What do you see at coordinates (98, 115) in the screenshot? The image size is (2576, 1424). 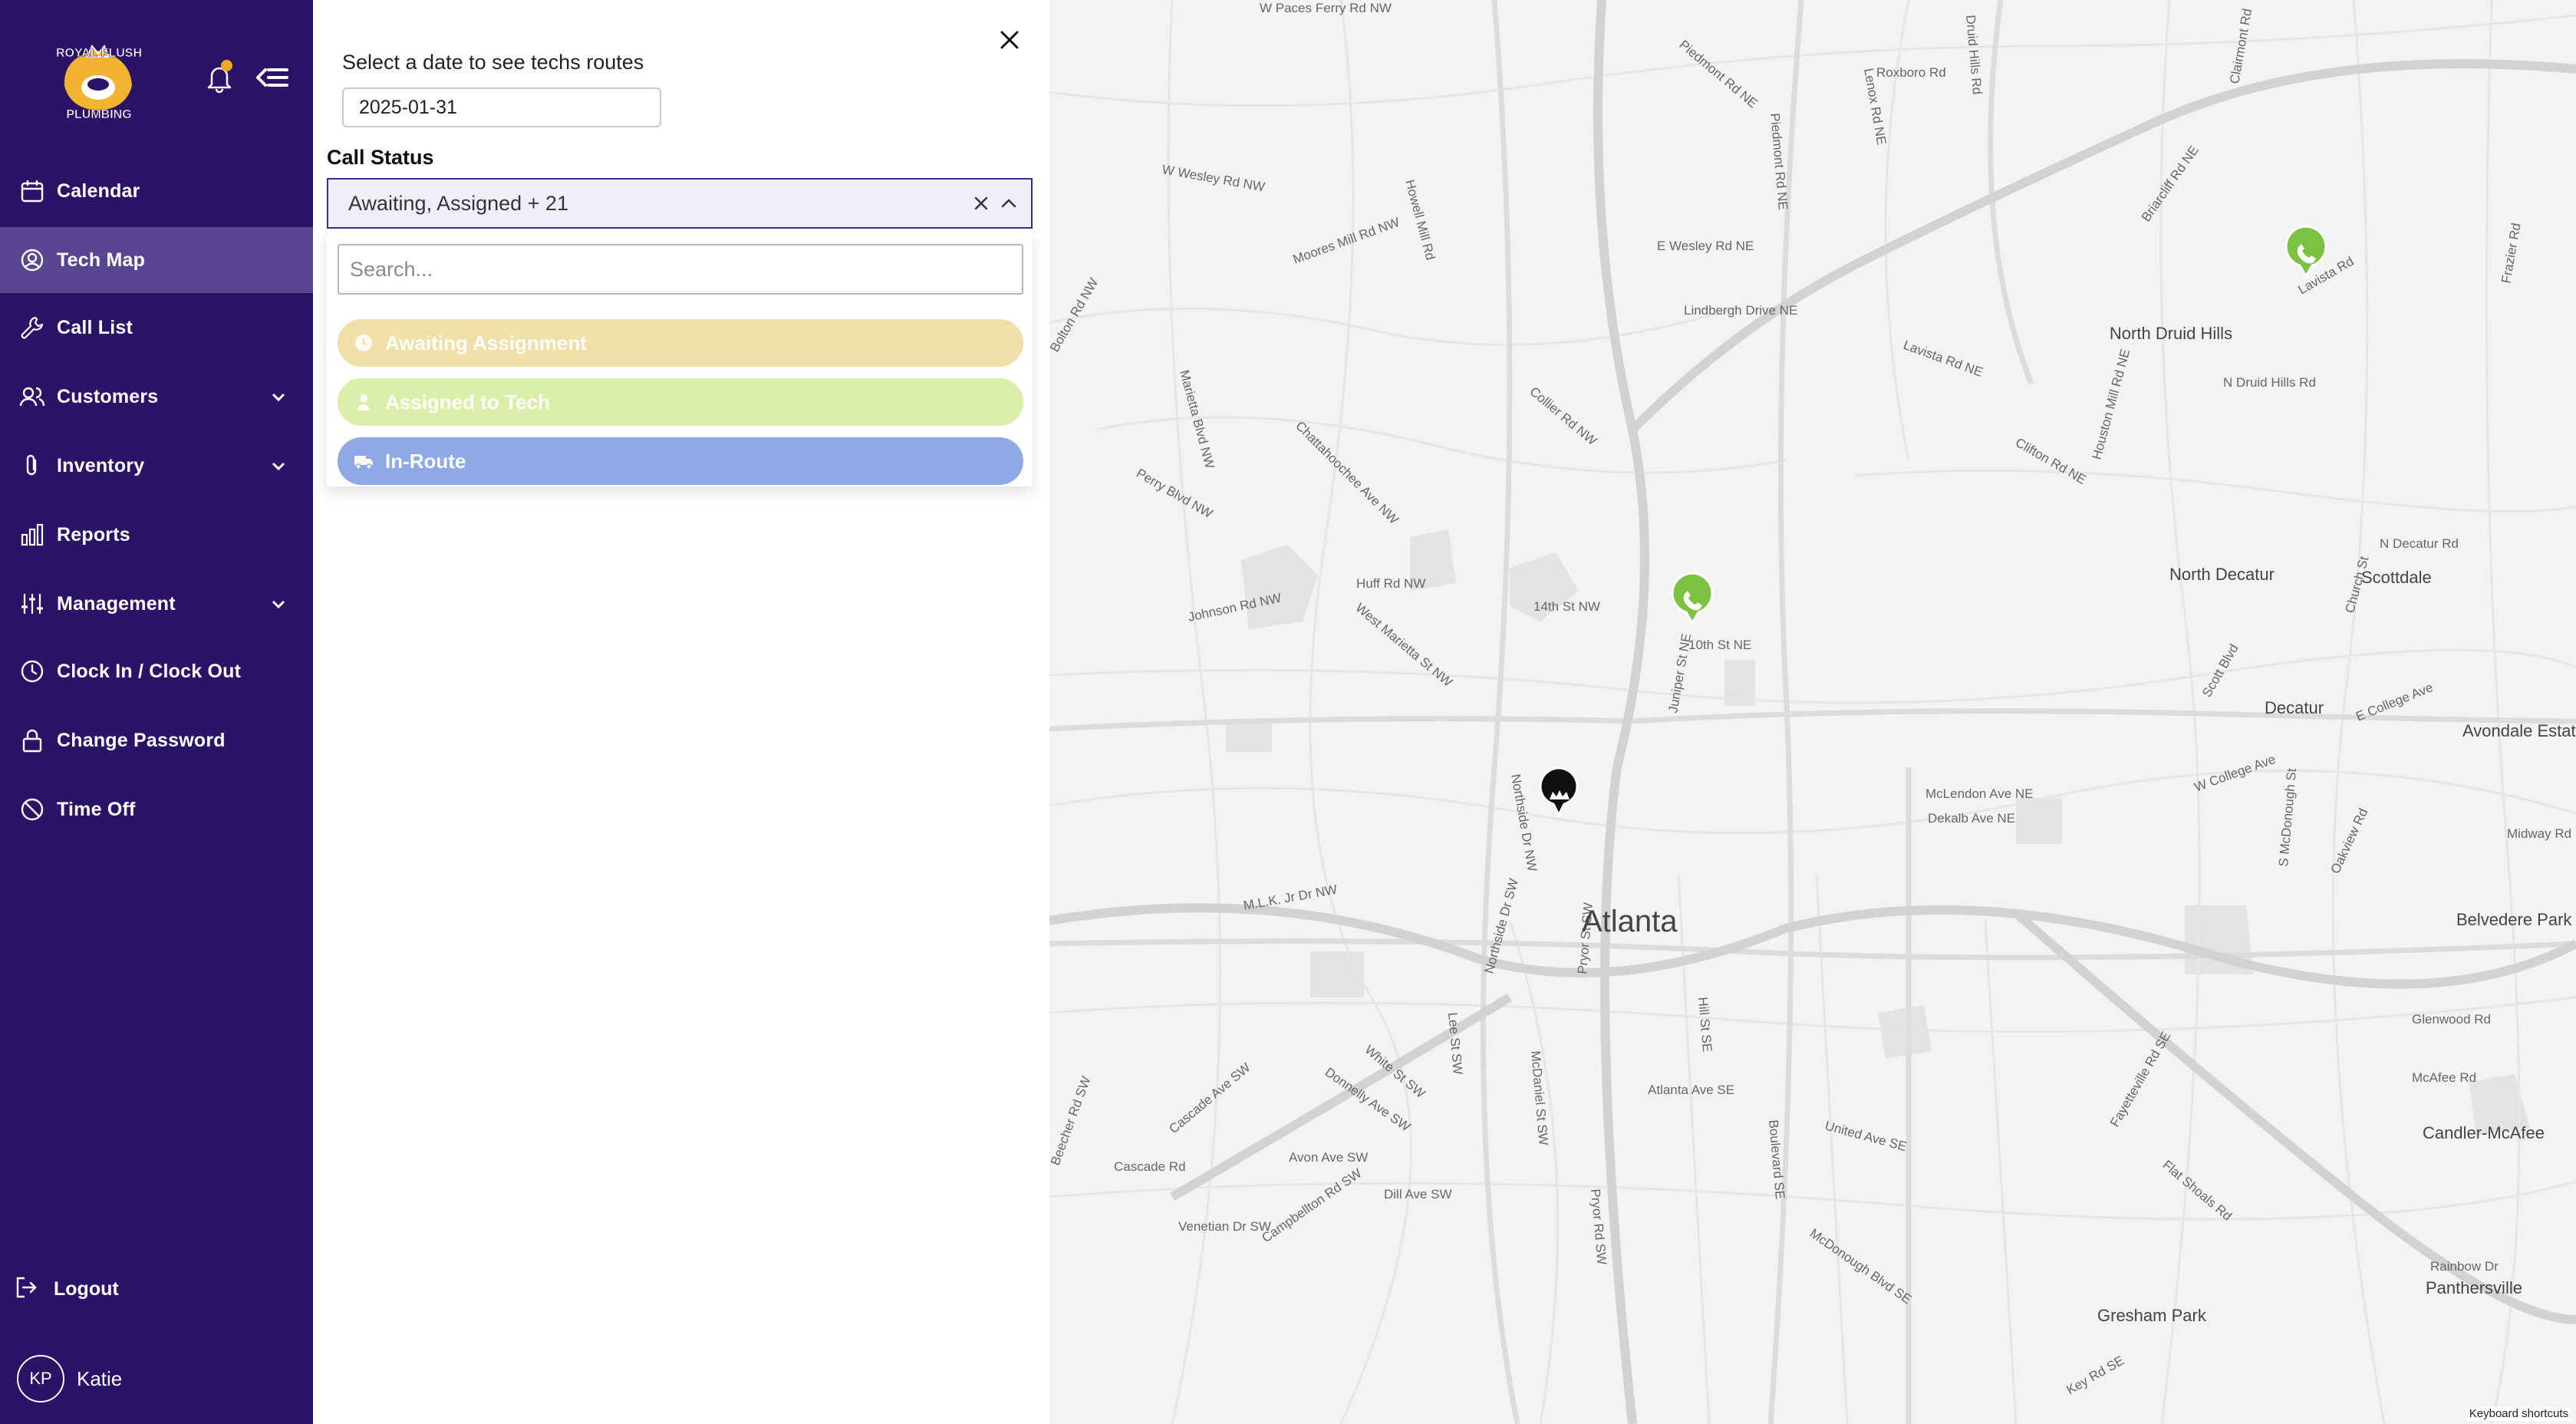 I see `svg-text: PLUMBING` at bounding box center [98, 115].